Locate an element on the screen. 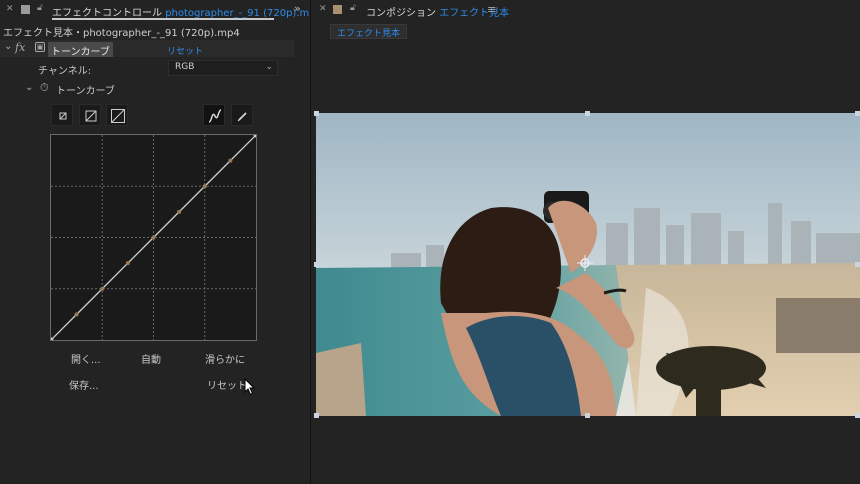 This screenshot has height=484, width=860. channel-label: チャンネル: is located at coordinates (65, 71).